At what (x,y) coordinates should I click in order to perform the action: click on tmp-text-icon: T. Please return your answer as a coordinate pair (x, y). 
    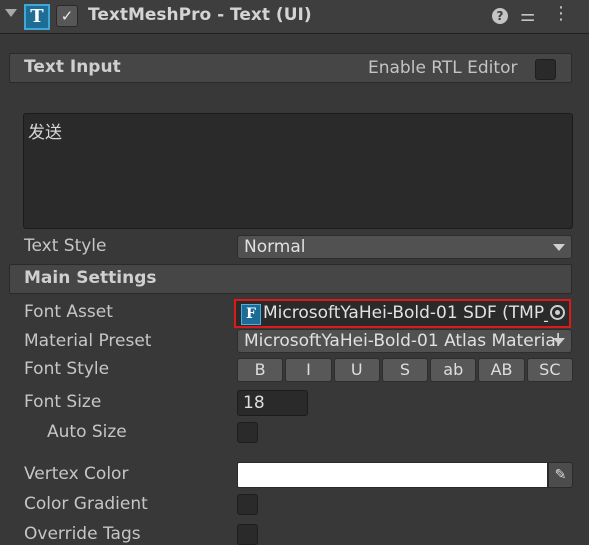
    Looking at the image, I should click on (37, 17).